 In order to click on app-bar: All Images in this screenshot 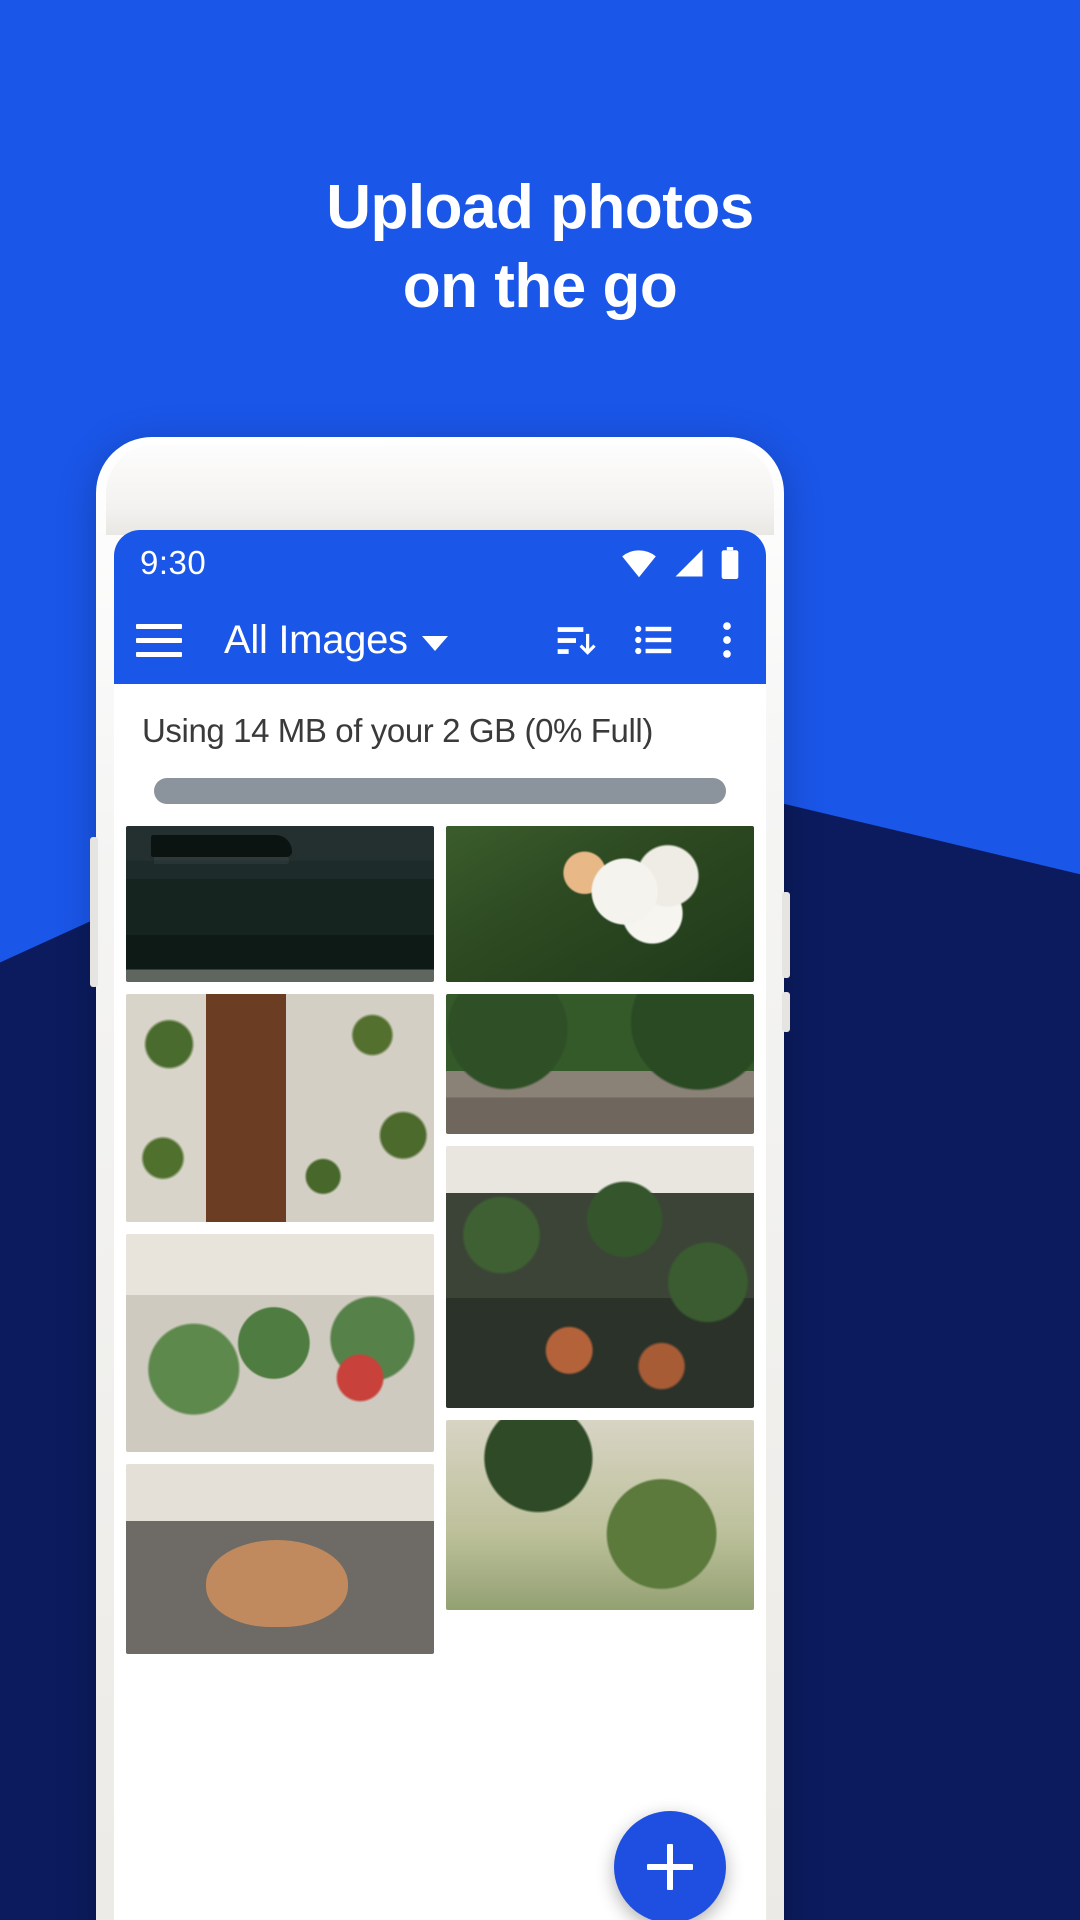, I will do `click(440, 640)`.